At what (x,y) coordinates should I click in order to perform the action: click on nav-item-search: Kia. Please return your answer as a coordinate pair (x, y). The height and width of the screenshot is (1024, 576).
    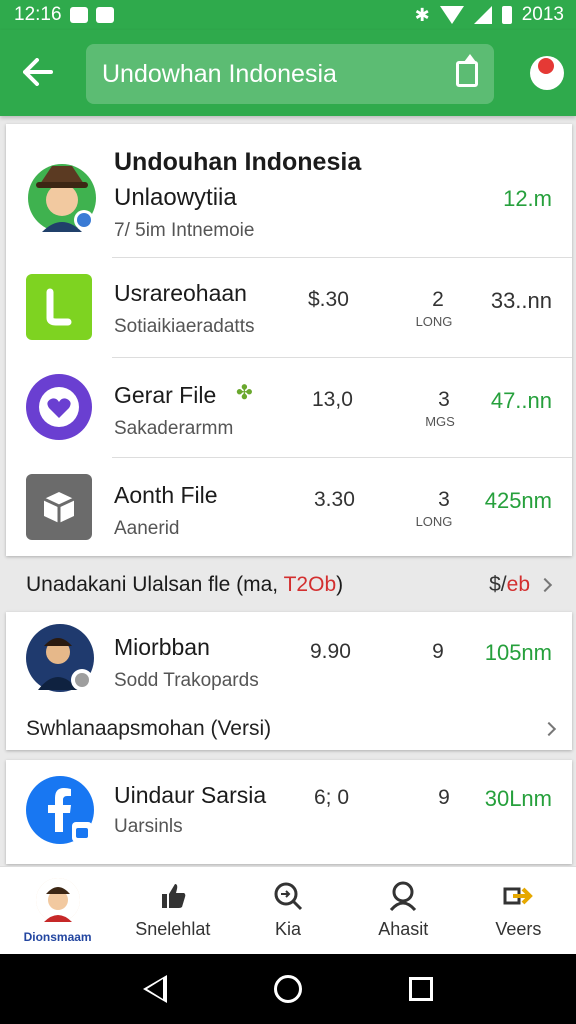
    Looking at the image, I should click on (287, 910).